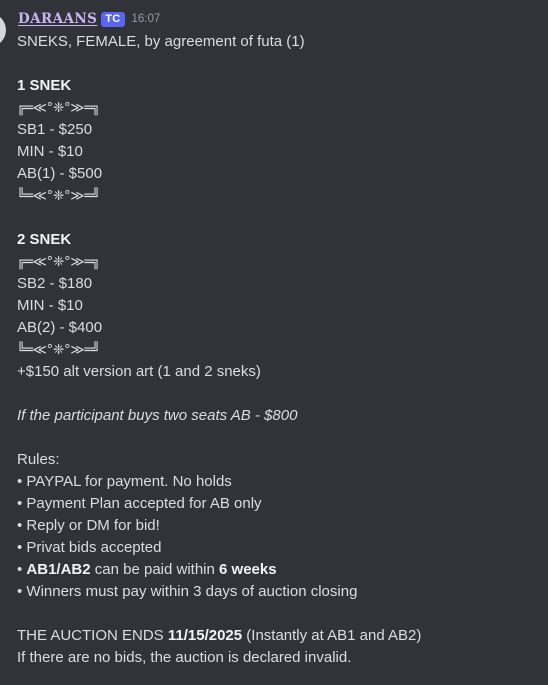  Describe the element at coordinates (155, 569) in the screenshot. I see `rule-text: can be paid within` at that location.